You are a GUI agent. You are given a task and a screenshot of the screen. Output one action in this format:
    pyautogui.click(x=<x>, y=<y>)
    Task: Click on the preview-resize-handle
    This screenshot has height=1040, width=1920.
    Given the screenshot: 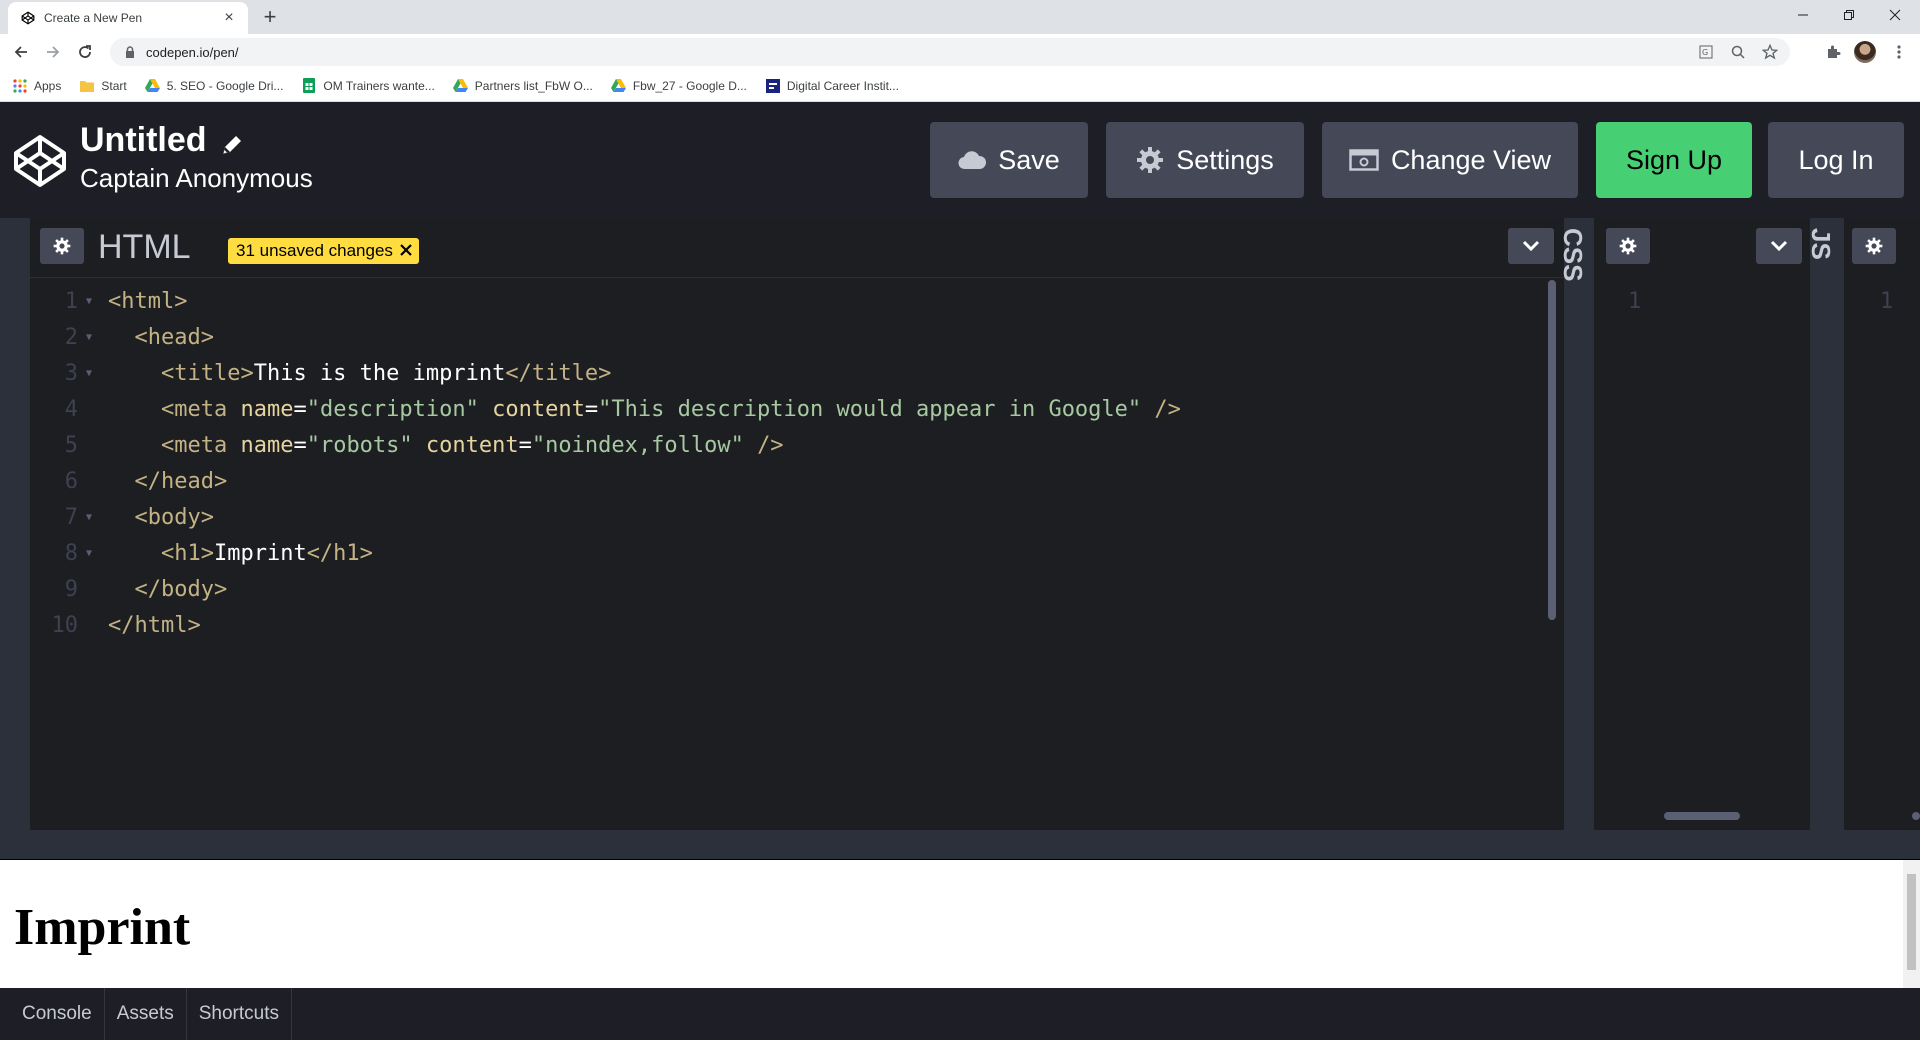 What is the action you would take?
    pyautogui.click(x=960, y=845)
    